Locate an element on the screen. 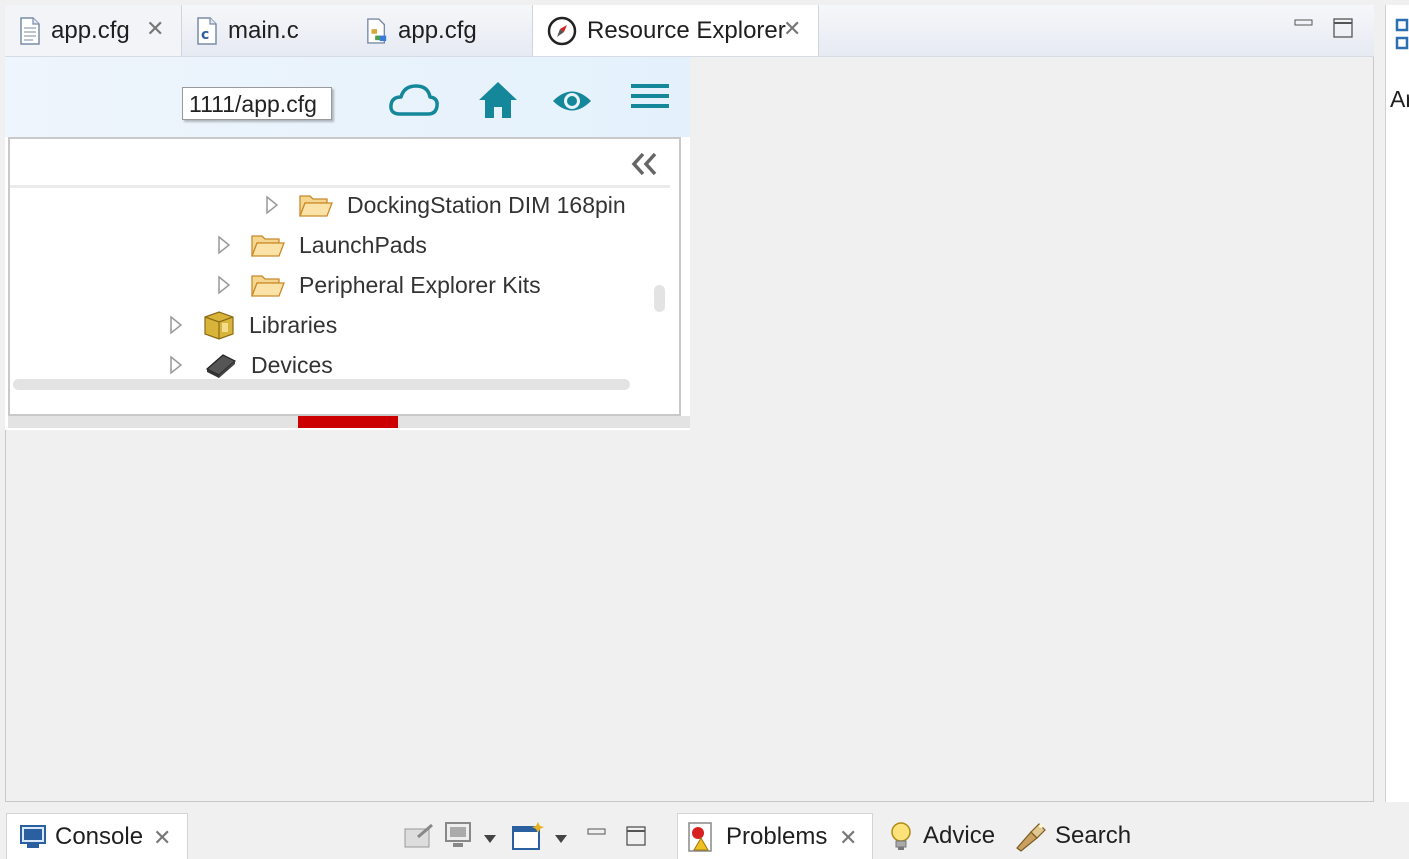  tab-search: Search is located at coordinates (1072, 836).